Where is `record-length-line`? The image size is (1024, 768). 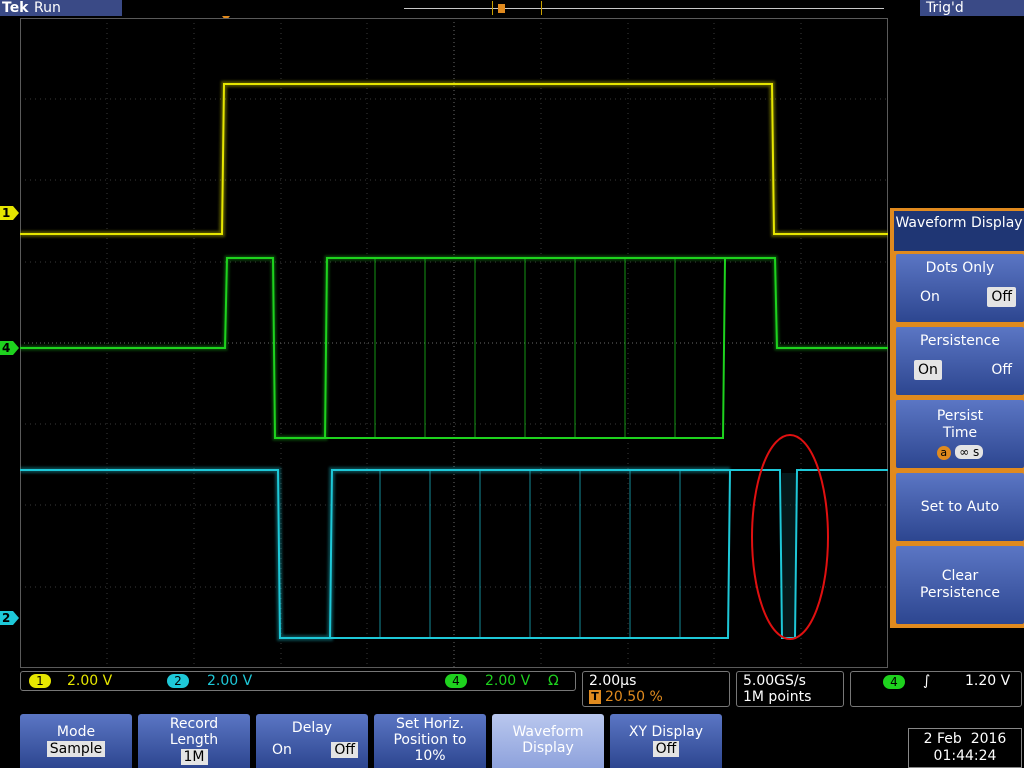 record-length-line is located at coordinates (644, 8).